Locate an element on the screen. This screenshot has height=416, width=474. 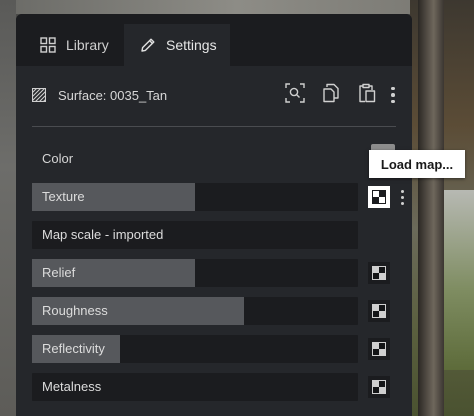
metalness-slider: Metalness is located at coordinates (195, 387).